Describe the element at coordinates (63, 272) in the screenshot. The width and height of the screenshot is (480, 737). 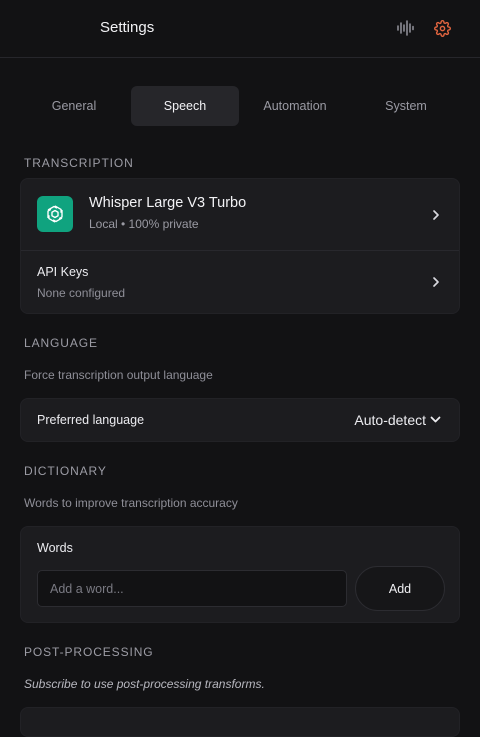
I see `api-keys-title: API Keys` at that location.